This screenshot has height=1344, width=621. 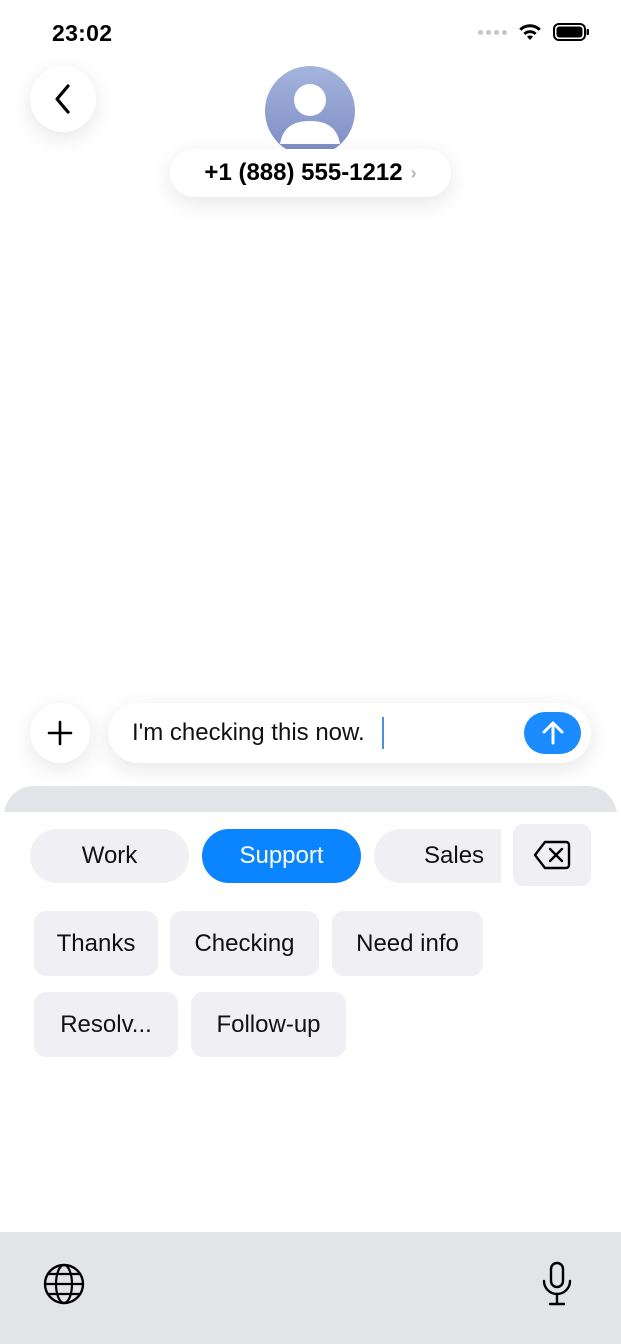 I want to click on delete-backspace-icon, so click(x=552, y=855).